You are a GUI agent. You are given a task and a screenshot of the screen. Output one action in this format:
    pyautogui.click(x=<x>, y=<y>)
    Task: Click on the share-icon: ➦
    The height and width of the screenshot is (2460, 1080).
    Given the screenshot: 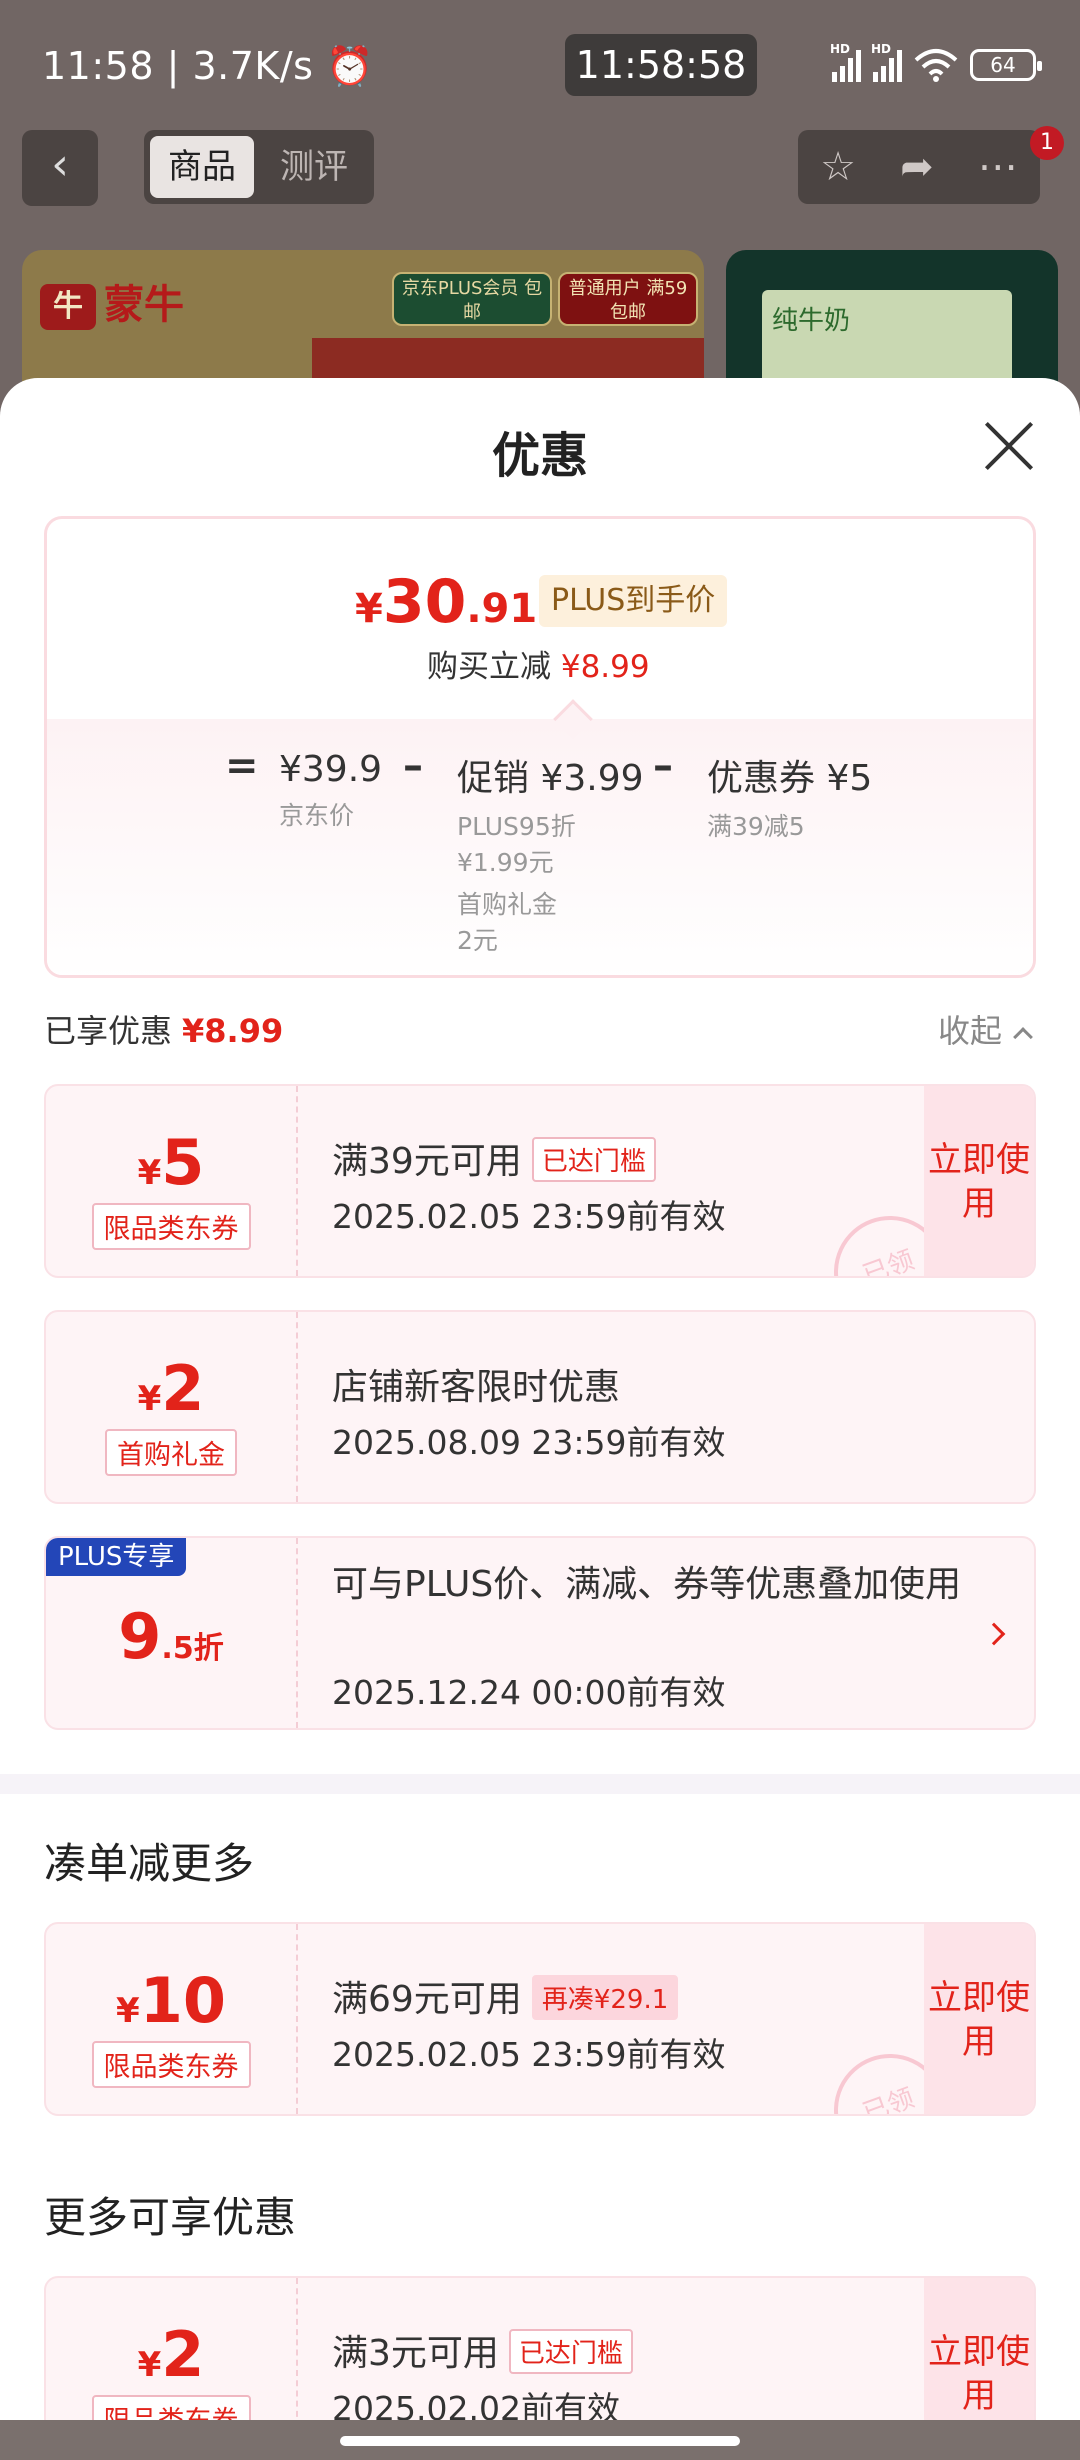 What is the action you would take?
    pyautogui.click(x=917, y=167)
    